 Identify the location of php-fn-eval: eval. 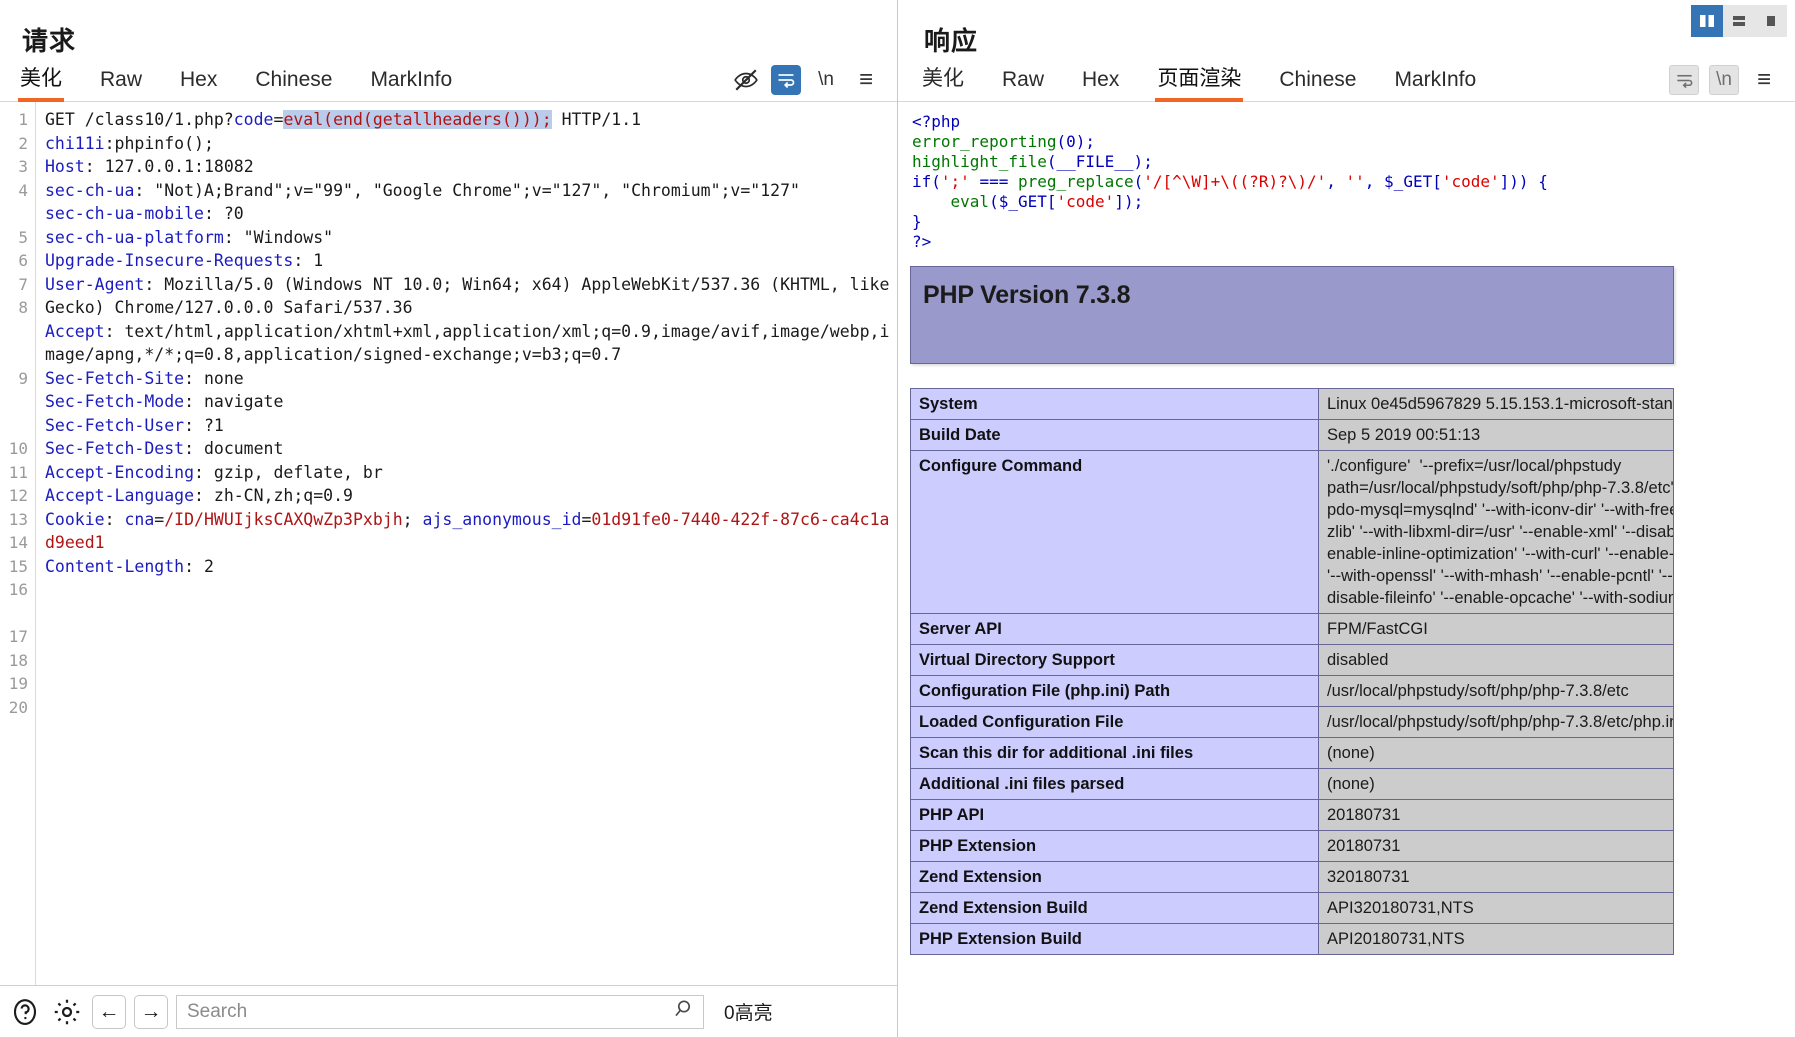
(970, 201).